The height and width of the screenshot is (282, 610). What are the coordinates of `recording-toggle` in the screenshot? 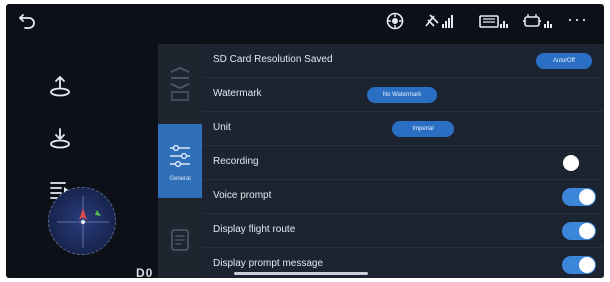 It's located at (579, 163).